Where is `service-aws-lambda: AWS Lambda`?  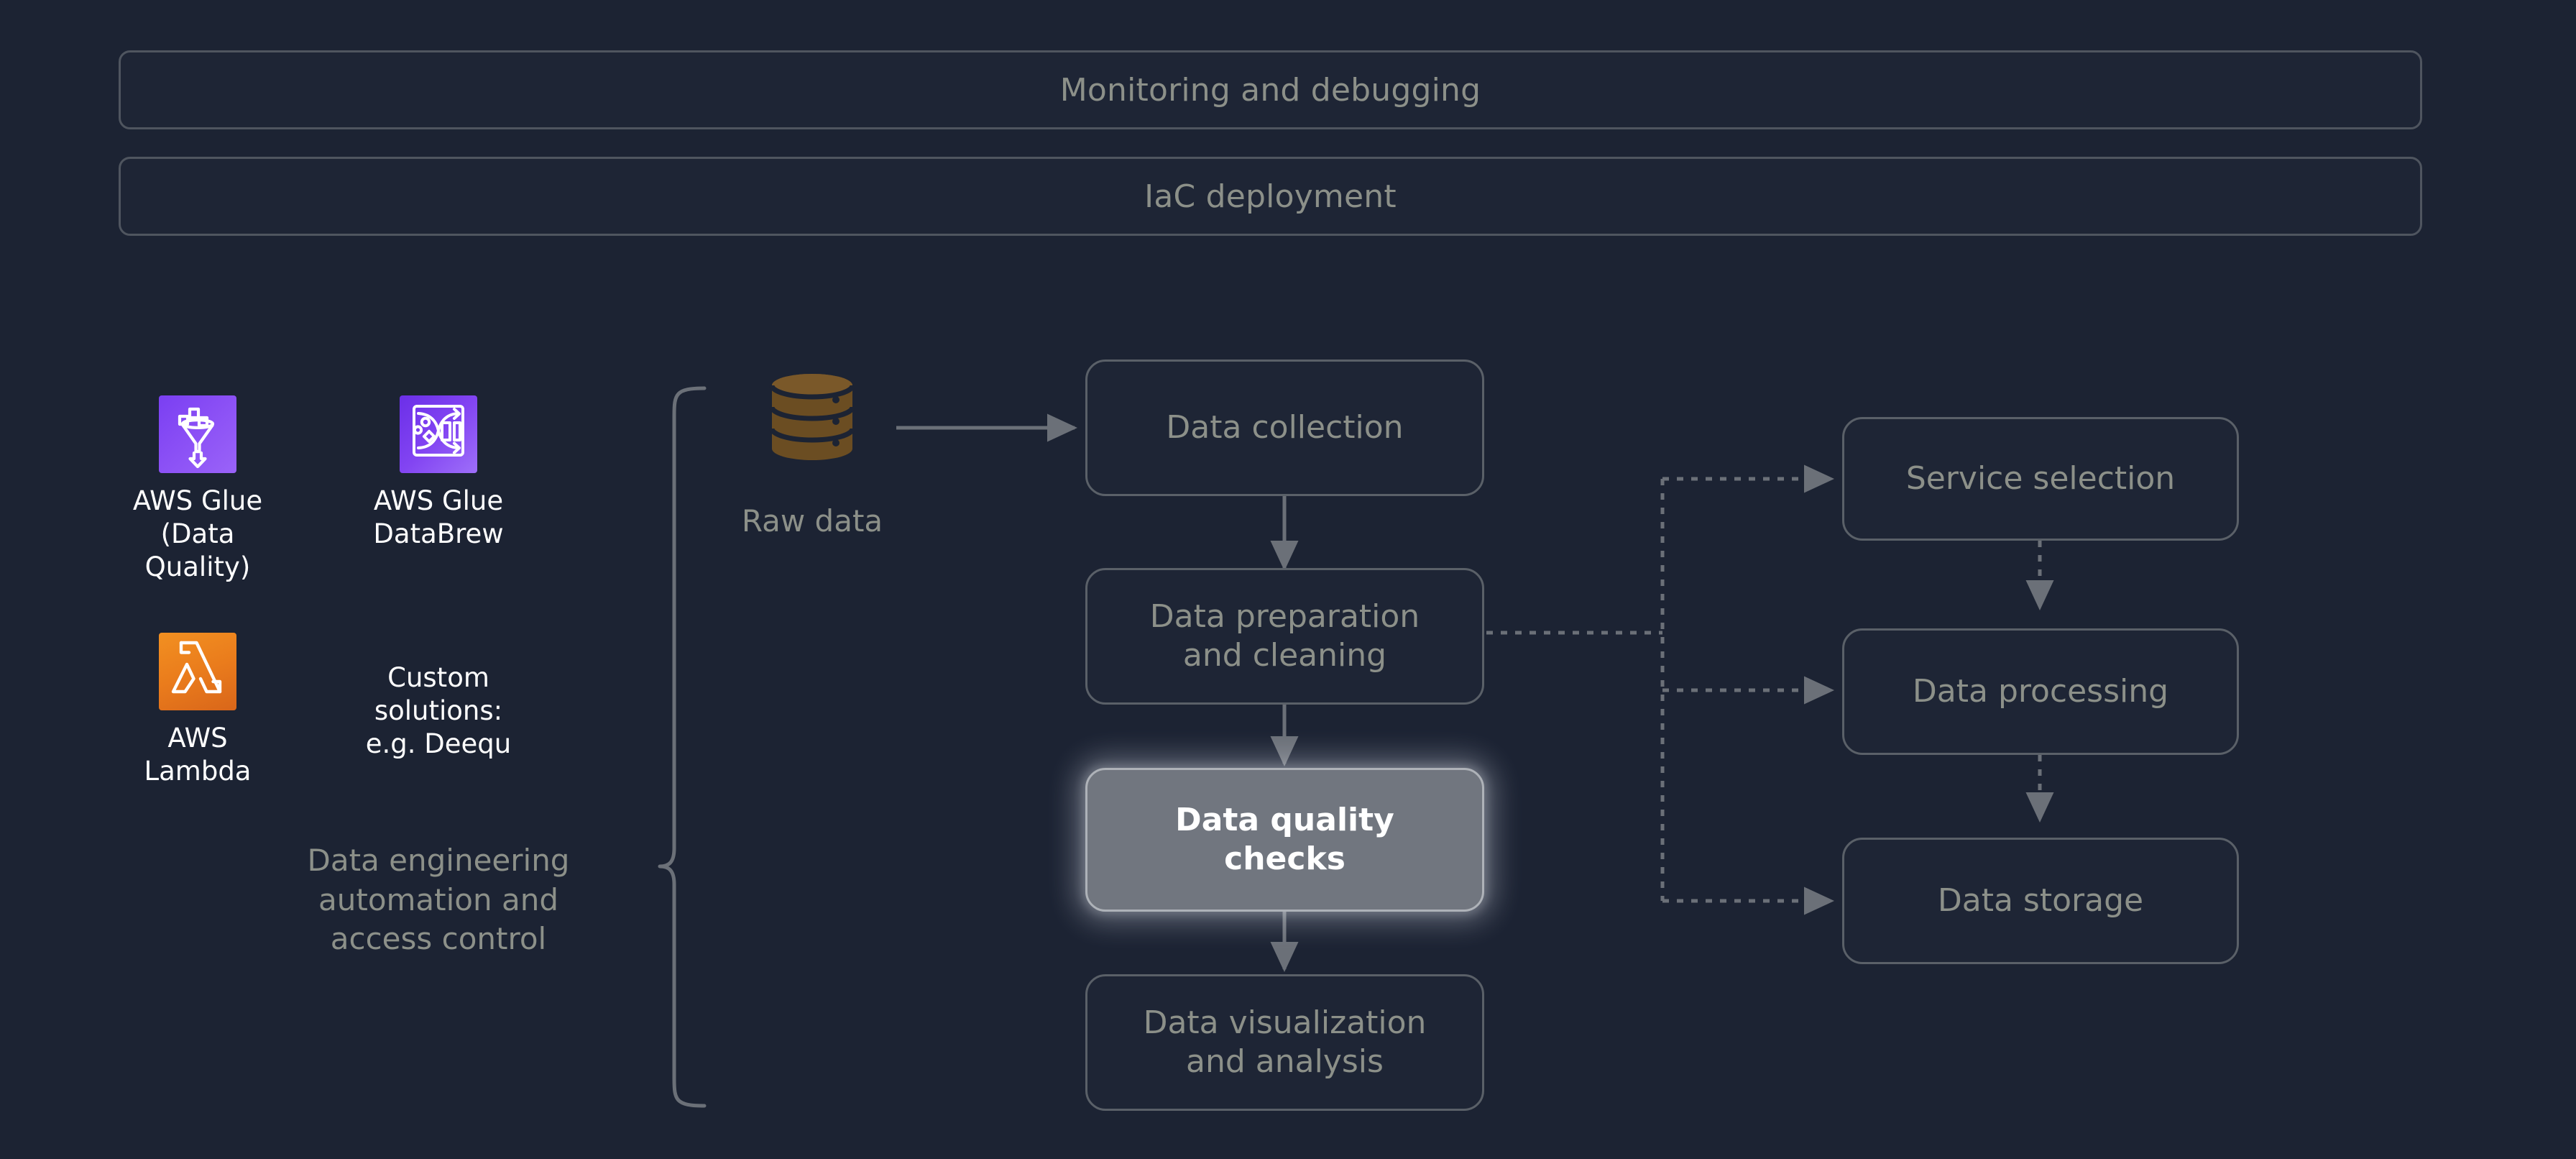 service-aws-lambda: AWS Lambda is located at coordinates (198, 710).